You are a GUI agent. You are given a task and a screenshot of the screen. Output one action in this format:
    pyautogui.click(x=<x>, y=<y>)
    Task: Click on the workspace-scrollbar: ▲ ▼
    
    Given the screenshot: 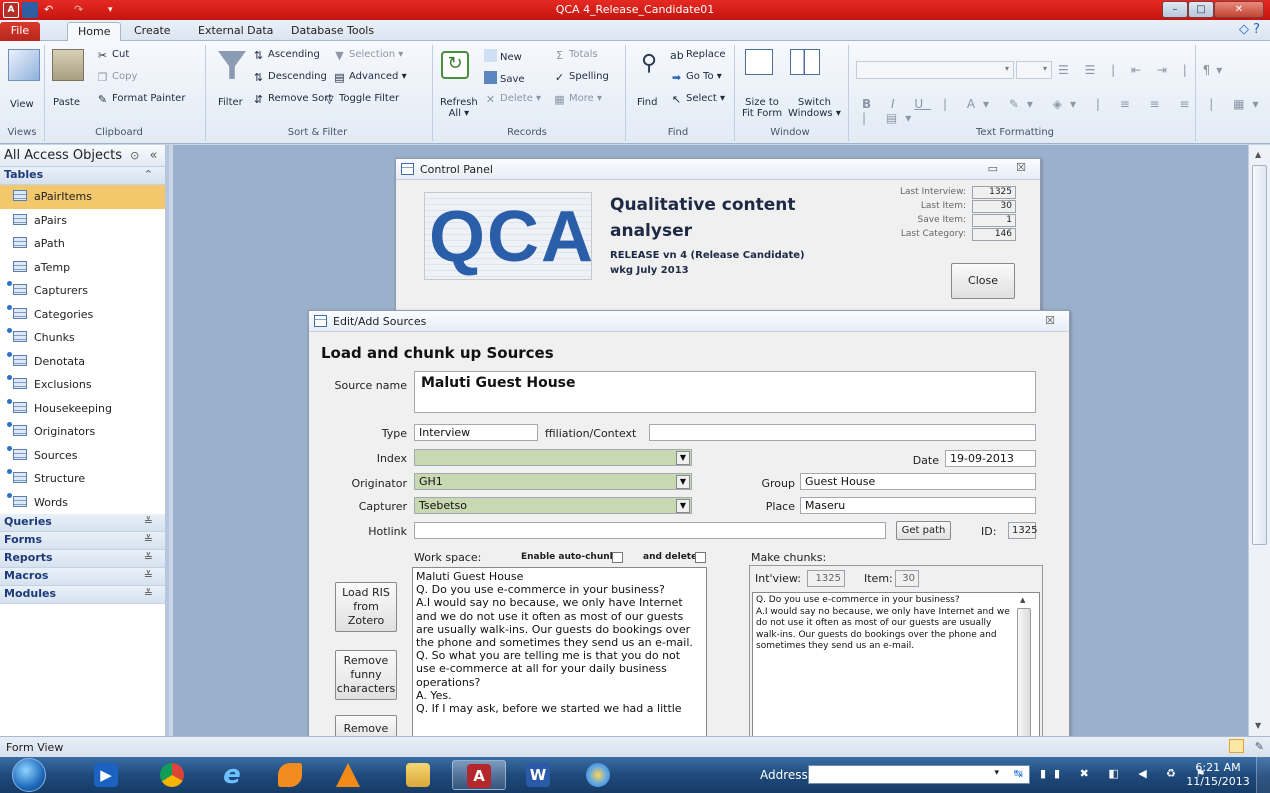 What is the action you would take?
    pyautogui.click(x=1259, y=440)
    